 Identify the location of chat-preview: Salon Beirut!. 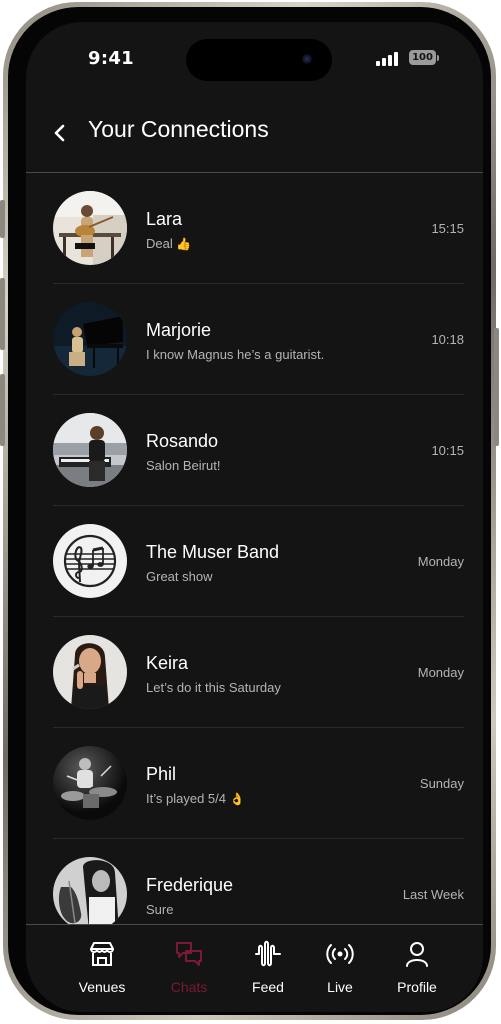
(183, 465).